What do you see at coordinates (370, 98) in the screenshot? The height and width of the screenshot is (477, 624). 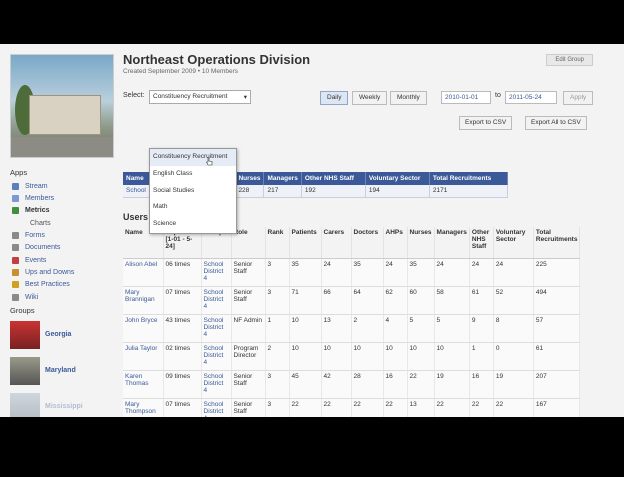 I see `period-weekly-button: Weekly` at bounding box center [370, 98].